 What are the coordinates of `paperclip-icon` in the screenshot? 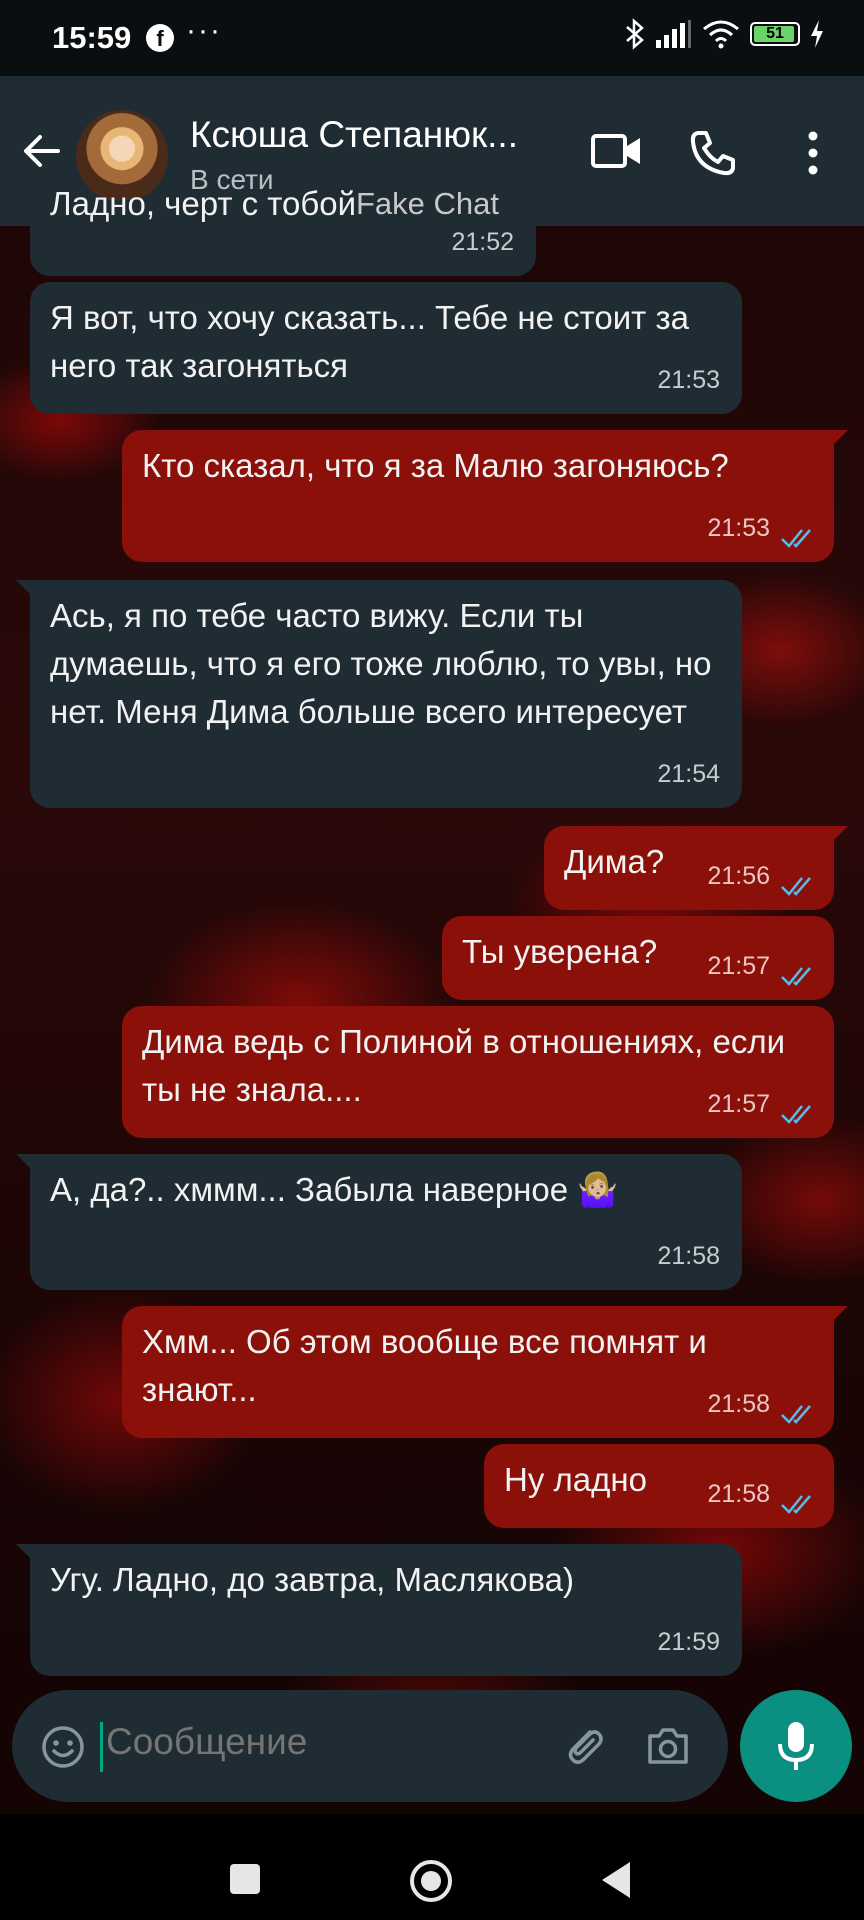 It's located at (584, 1746).